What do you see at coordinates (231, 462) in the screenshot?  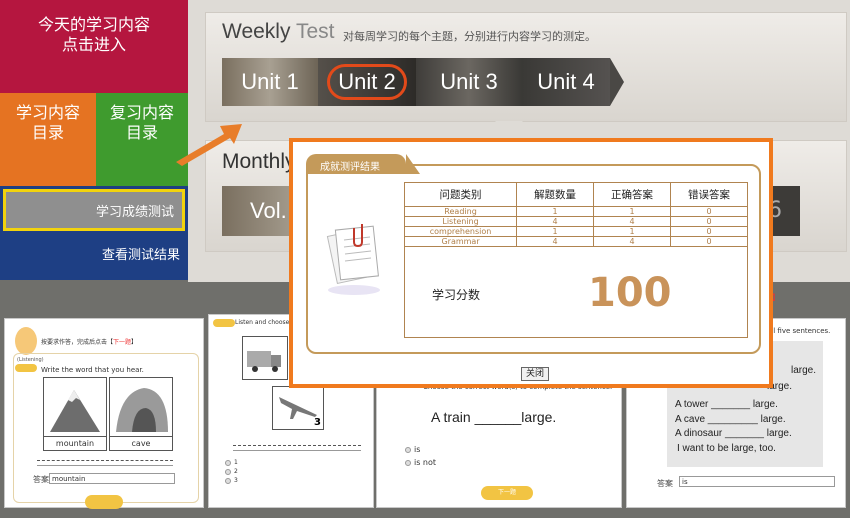 I see `option-1: 1` at bounding box center [231, 462].